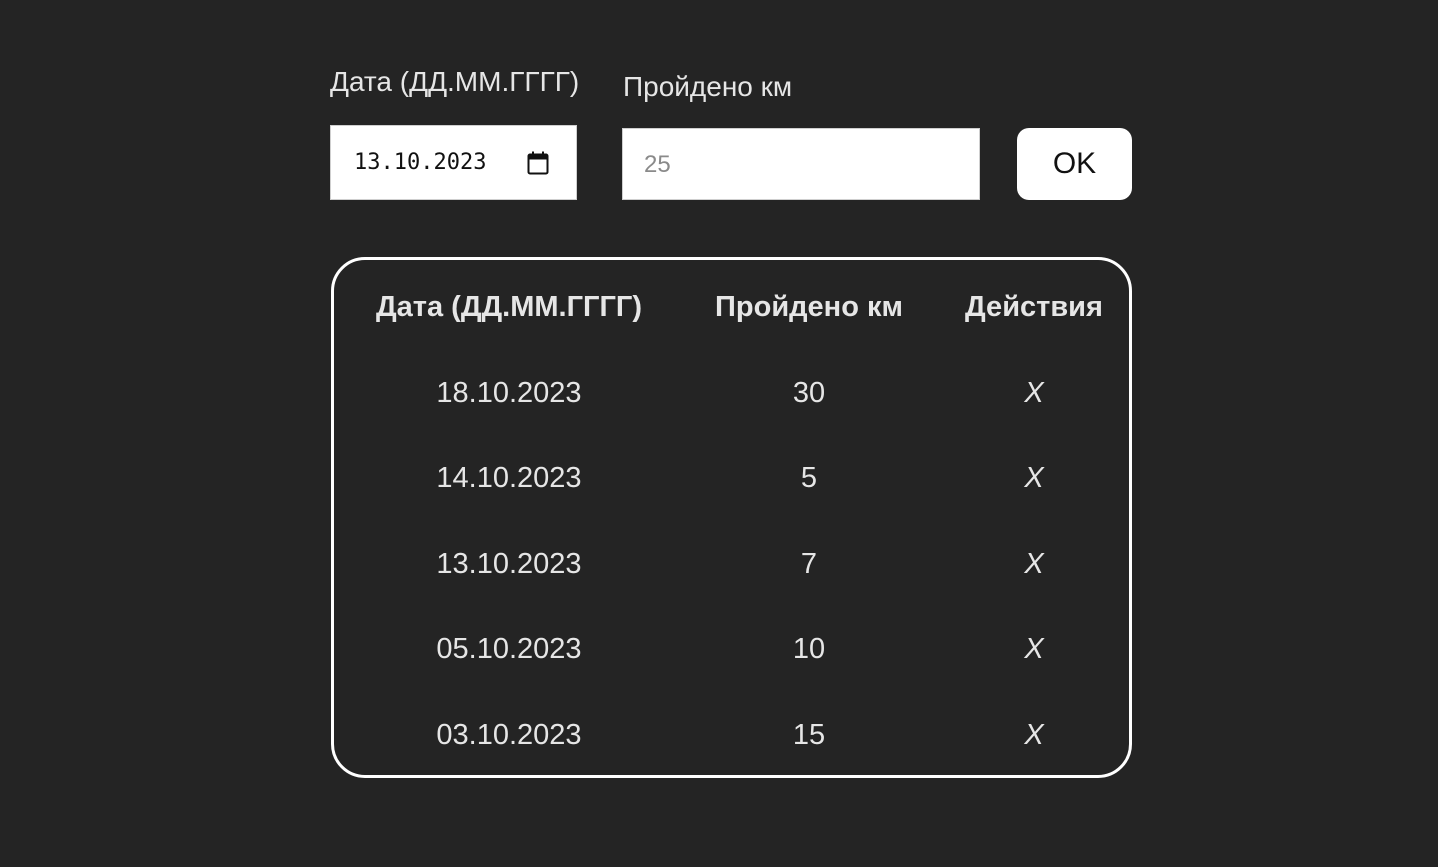 The image size is (1438, 867). I want to click on date-label: Дата (ДД.ММ.ГГГГ), so click(455, 81).